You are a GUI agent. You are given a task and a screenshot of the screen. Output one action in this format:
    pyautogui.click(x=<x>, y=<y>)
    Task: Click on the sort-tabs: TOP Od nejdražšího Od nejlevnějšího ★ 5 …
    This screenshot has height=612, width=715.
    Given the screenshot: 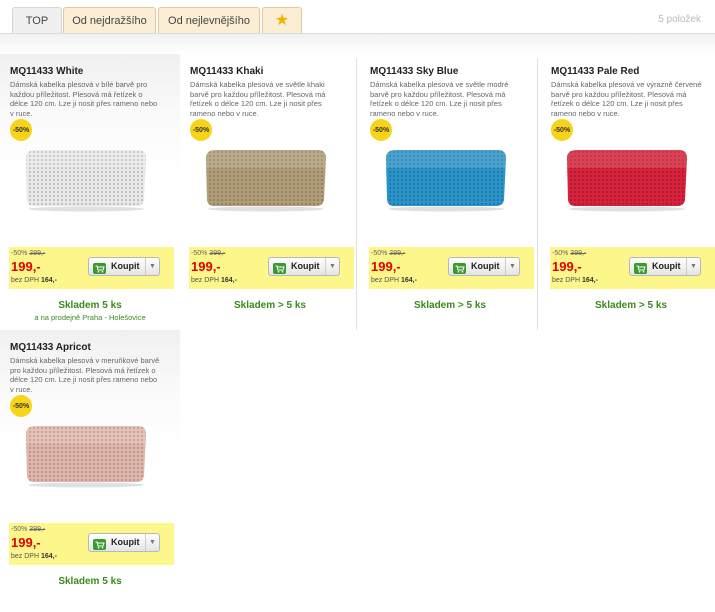 What is the action you would take?
    pyautogui.click(x=357, y=17)
    